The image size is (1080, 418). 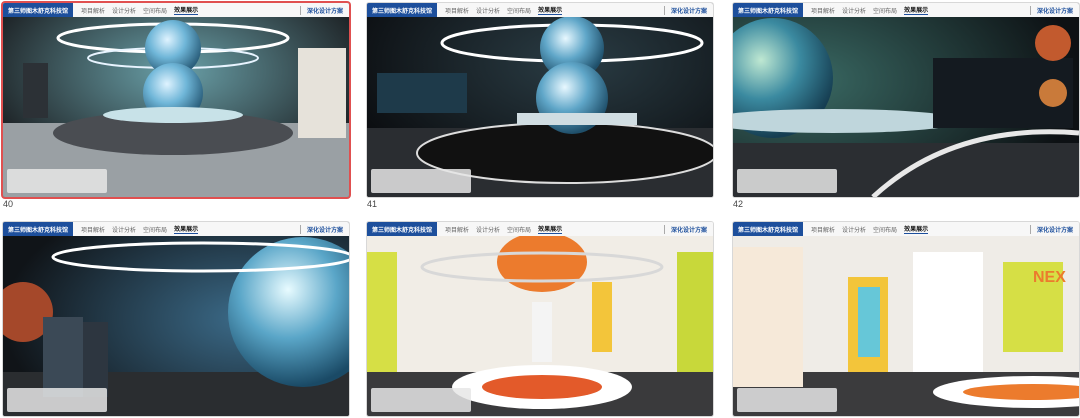 What do you see at coordinates (372, 204) in the screenshot?
I see `slide-number: 41` at bounding box center [372, 204].